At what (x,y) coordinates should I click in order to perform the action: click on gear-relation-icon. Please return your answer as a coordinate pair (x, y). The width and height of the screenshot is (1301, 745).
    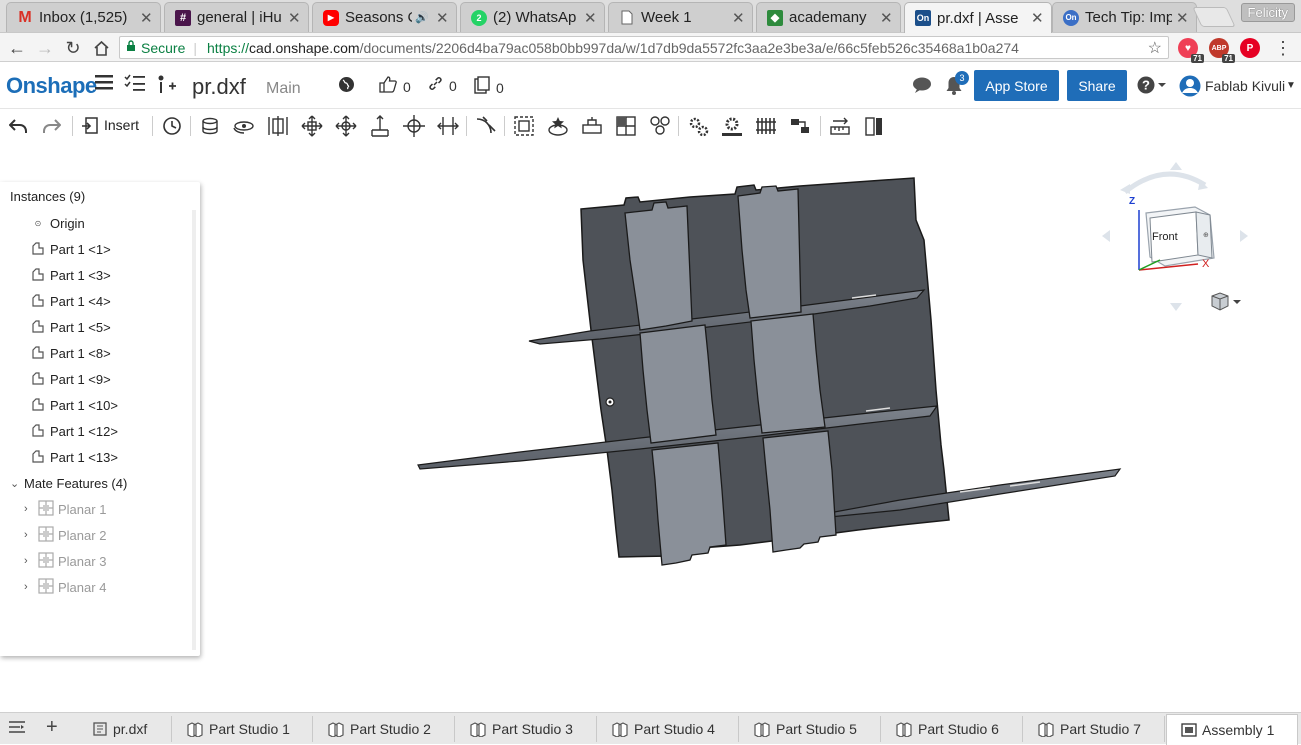
    Looking at the image, I should click on (698, 126).